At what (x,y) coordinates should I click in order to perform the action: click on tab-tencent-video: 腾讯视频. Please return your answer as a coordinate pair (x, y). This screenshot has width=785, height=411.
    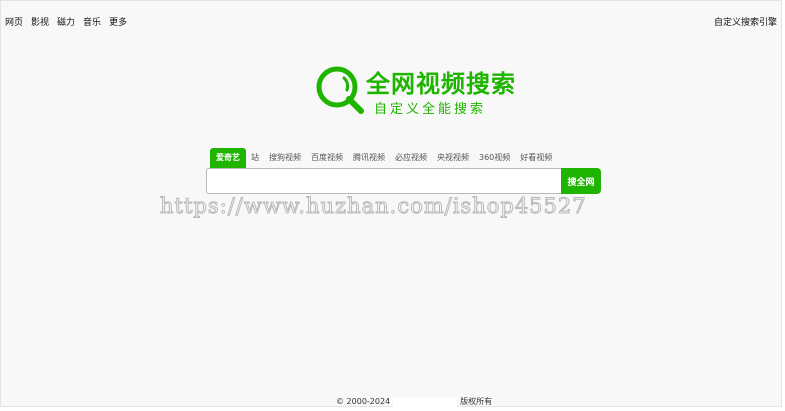
    Looking at the image, I should click on (369, 158).